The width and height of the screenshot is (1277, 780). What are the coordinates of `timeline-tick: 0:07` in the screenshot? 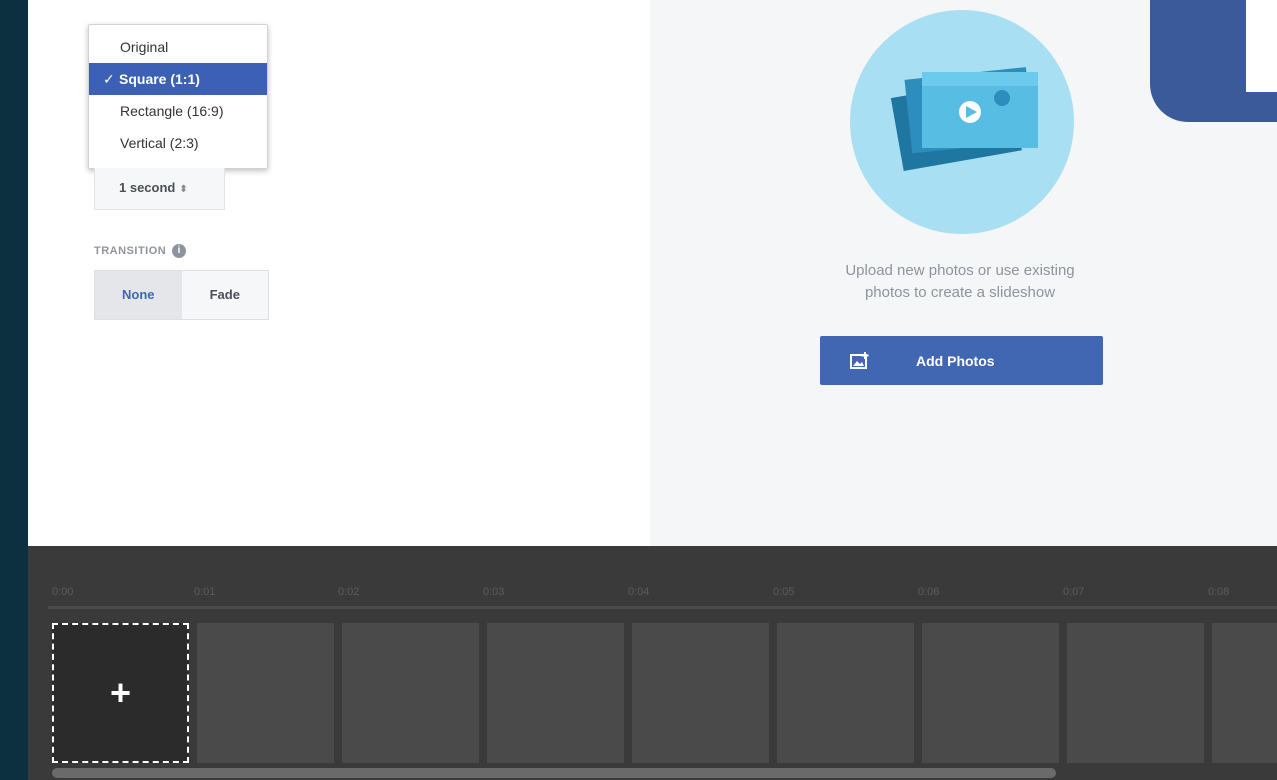 It's located at (1074, 592).